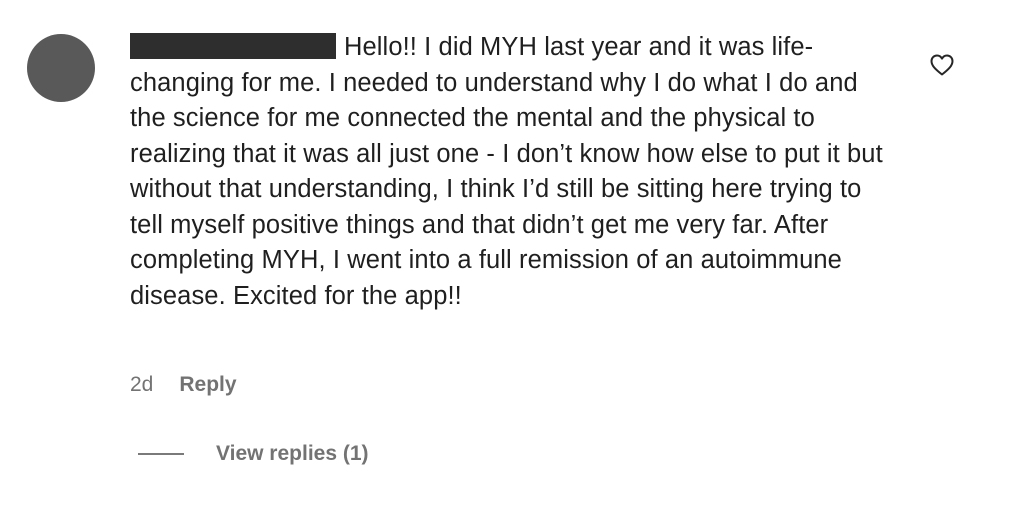 This screenshot has height=522, width=1030. I want to click on redacted-username, so click(233, 46).